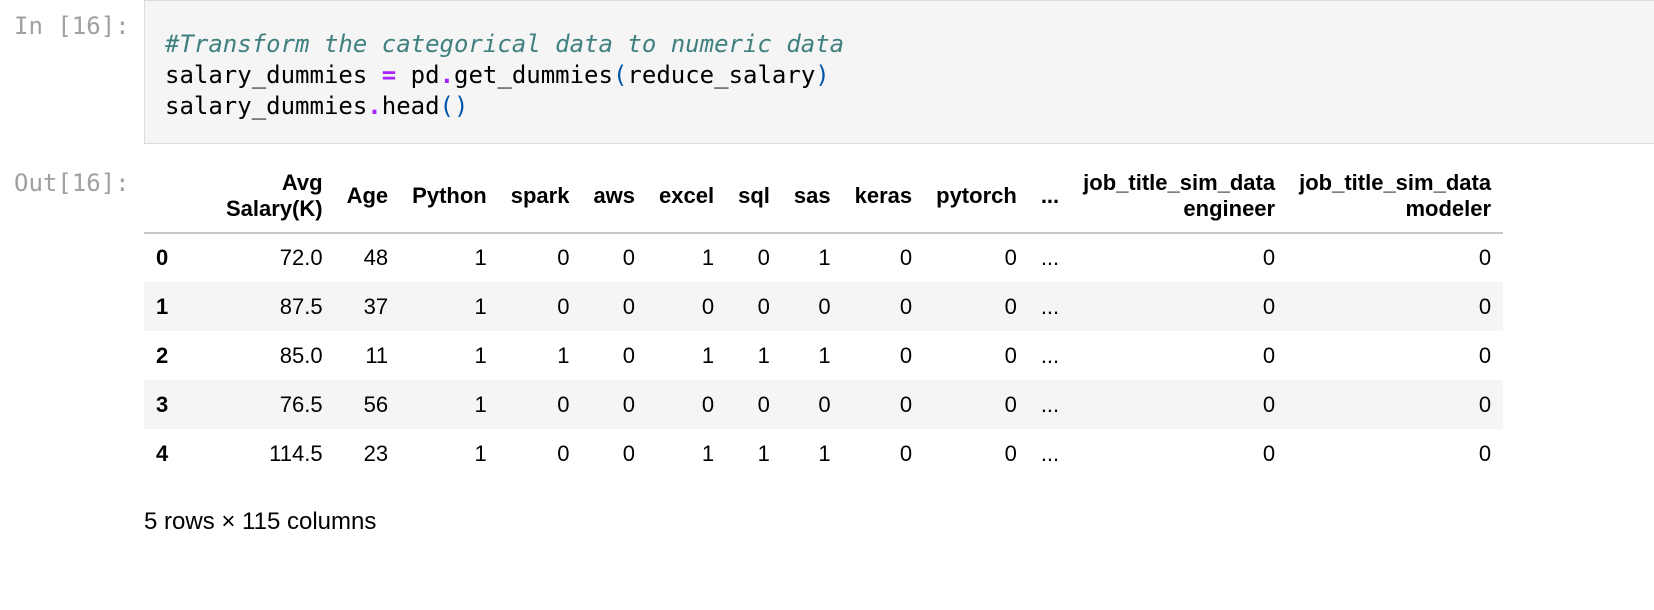  I want to click on table-cell: 37, so click(376, 306).